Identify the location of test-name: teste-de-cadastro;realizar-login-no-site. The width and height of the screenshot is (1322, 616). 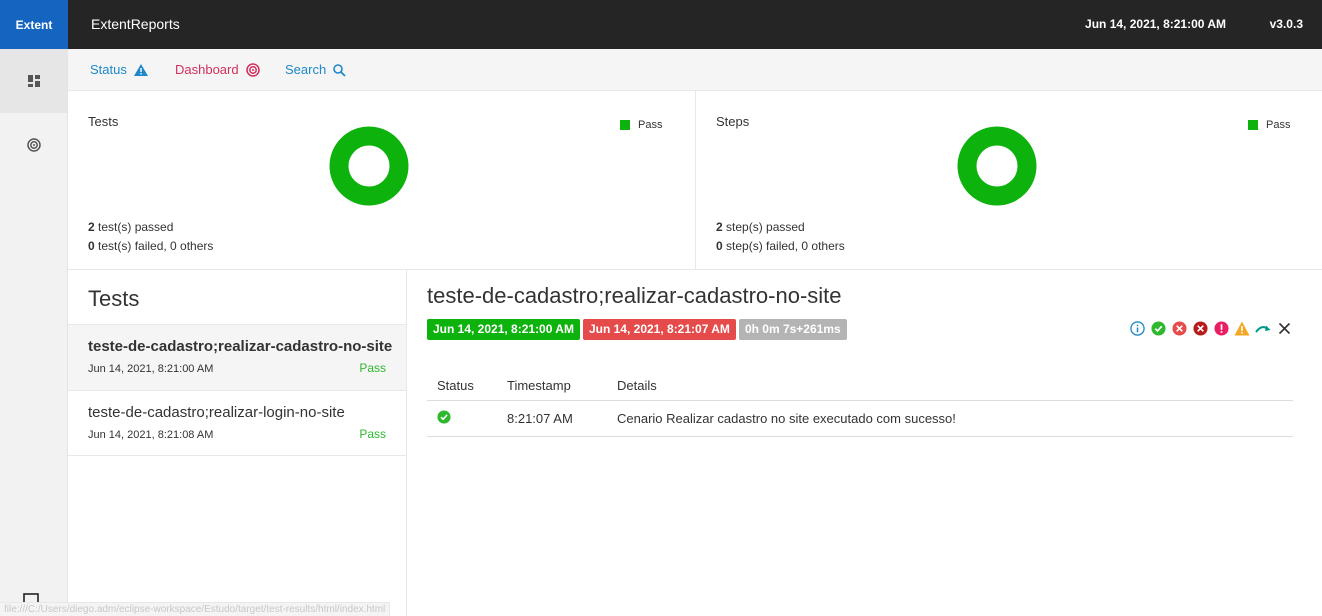
(216, 412).